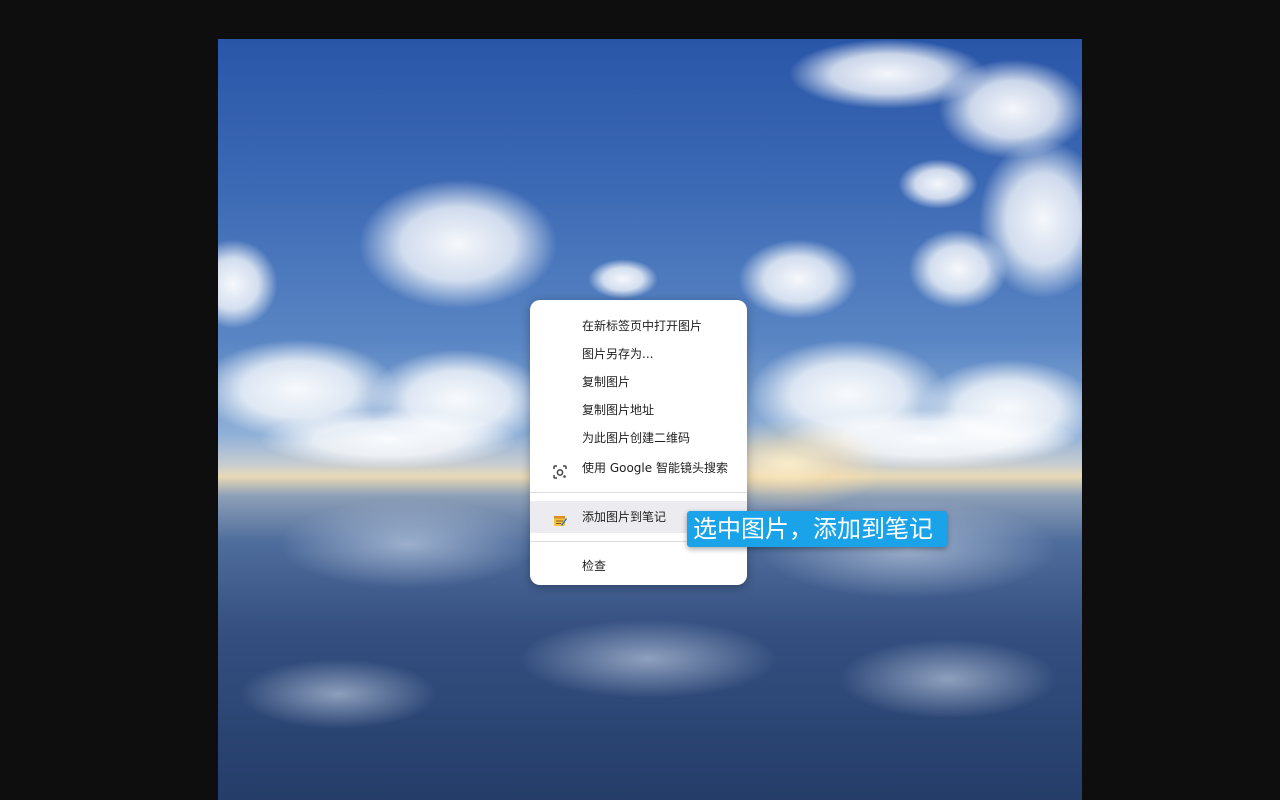  What do you see at coordinates (618, 410) in the screenshot?
I see `menu-item-label: 复制图片地址` at bounding box center [618, 410].